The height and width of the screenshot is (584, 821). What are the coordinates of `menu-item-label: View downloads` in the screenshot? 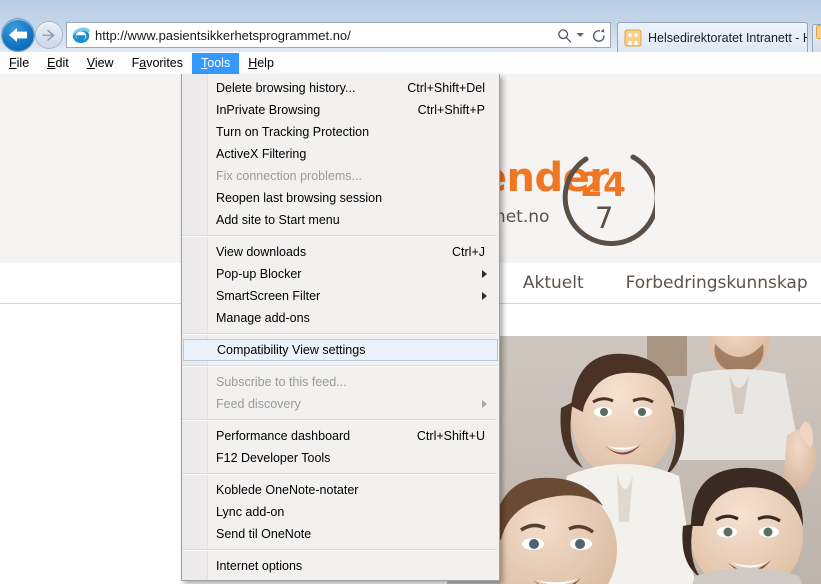 It's located at (261, 252).